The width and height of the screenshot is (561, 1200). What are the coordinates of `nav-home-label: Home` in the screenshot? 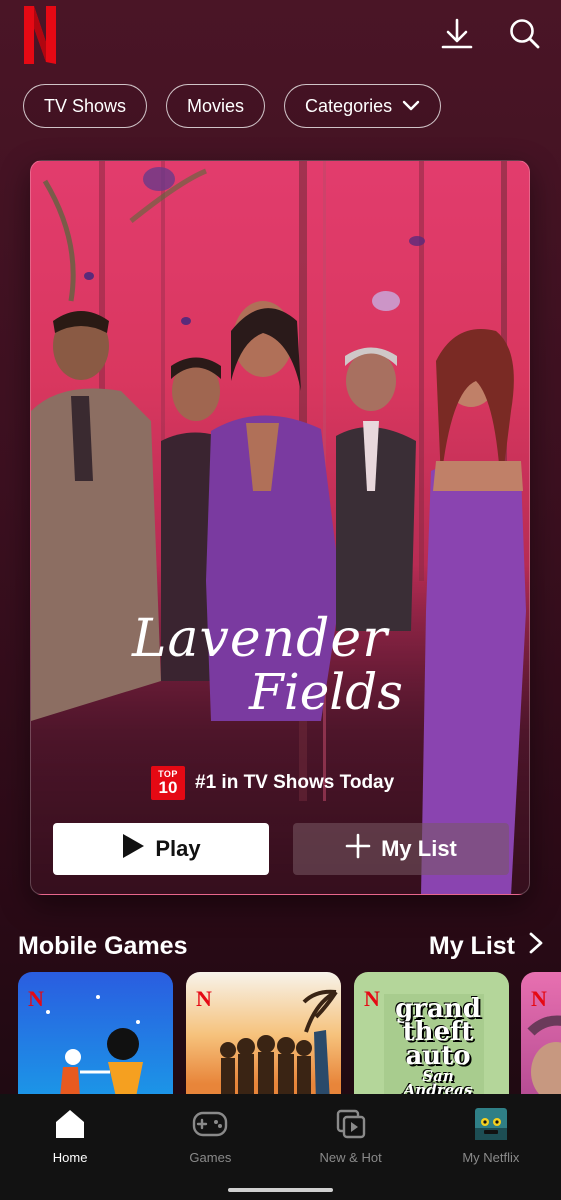 It's located at (70, 1157).